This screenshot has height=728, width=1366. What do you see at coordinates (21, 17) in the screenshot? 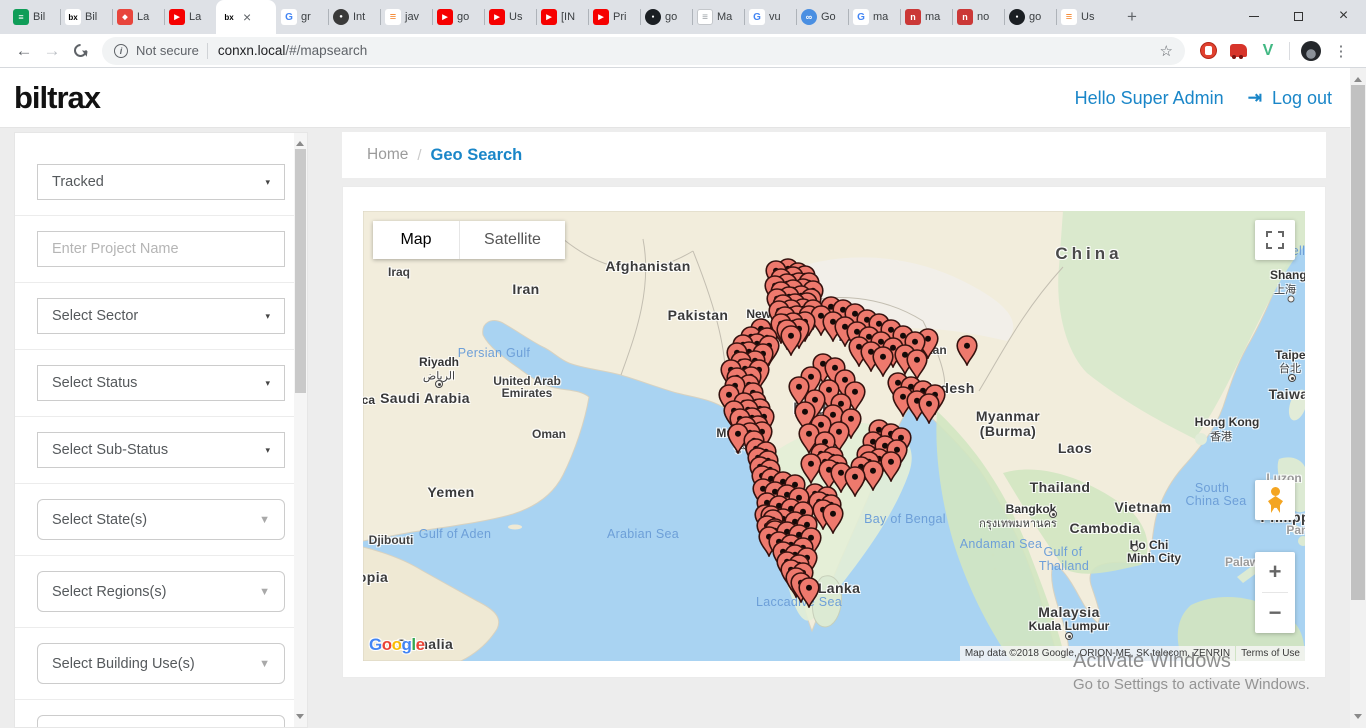
I see `sheets-icon: ≡` at bounding box center [21, 17].